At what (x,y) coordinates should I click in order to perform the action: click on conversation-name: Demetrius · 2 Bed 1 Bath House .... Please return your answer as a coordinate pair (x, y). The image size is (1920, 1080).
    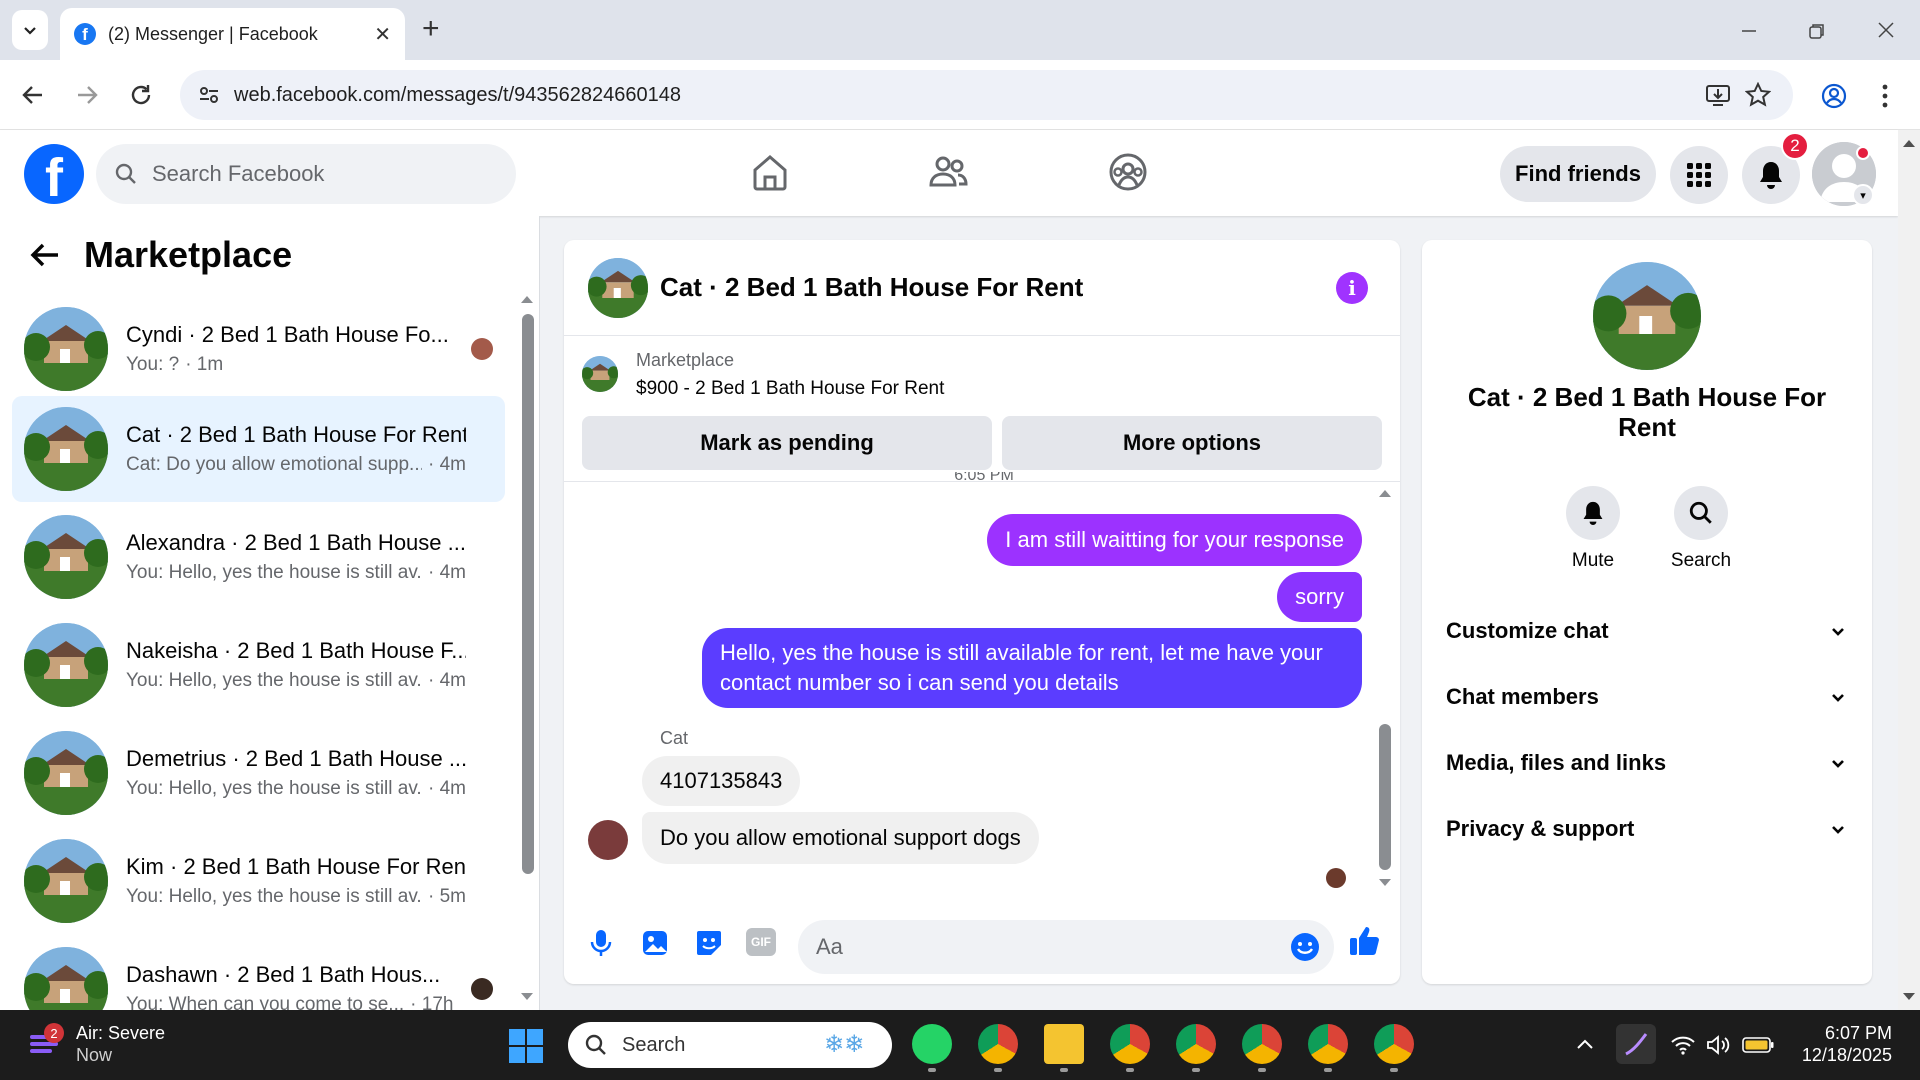
    Looking at the image, I should click on (296, 758).